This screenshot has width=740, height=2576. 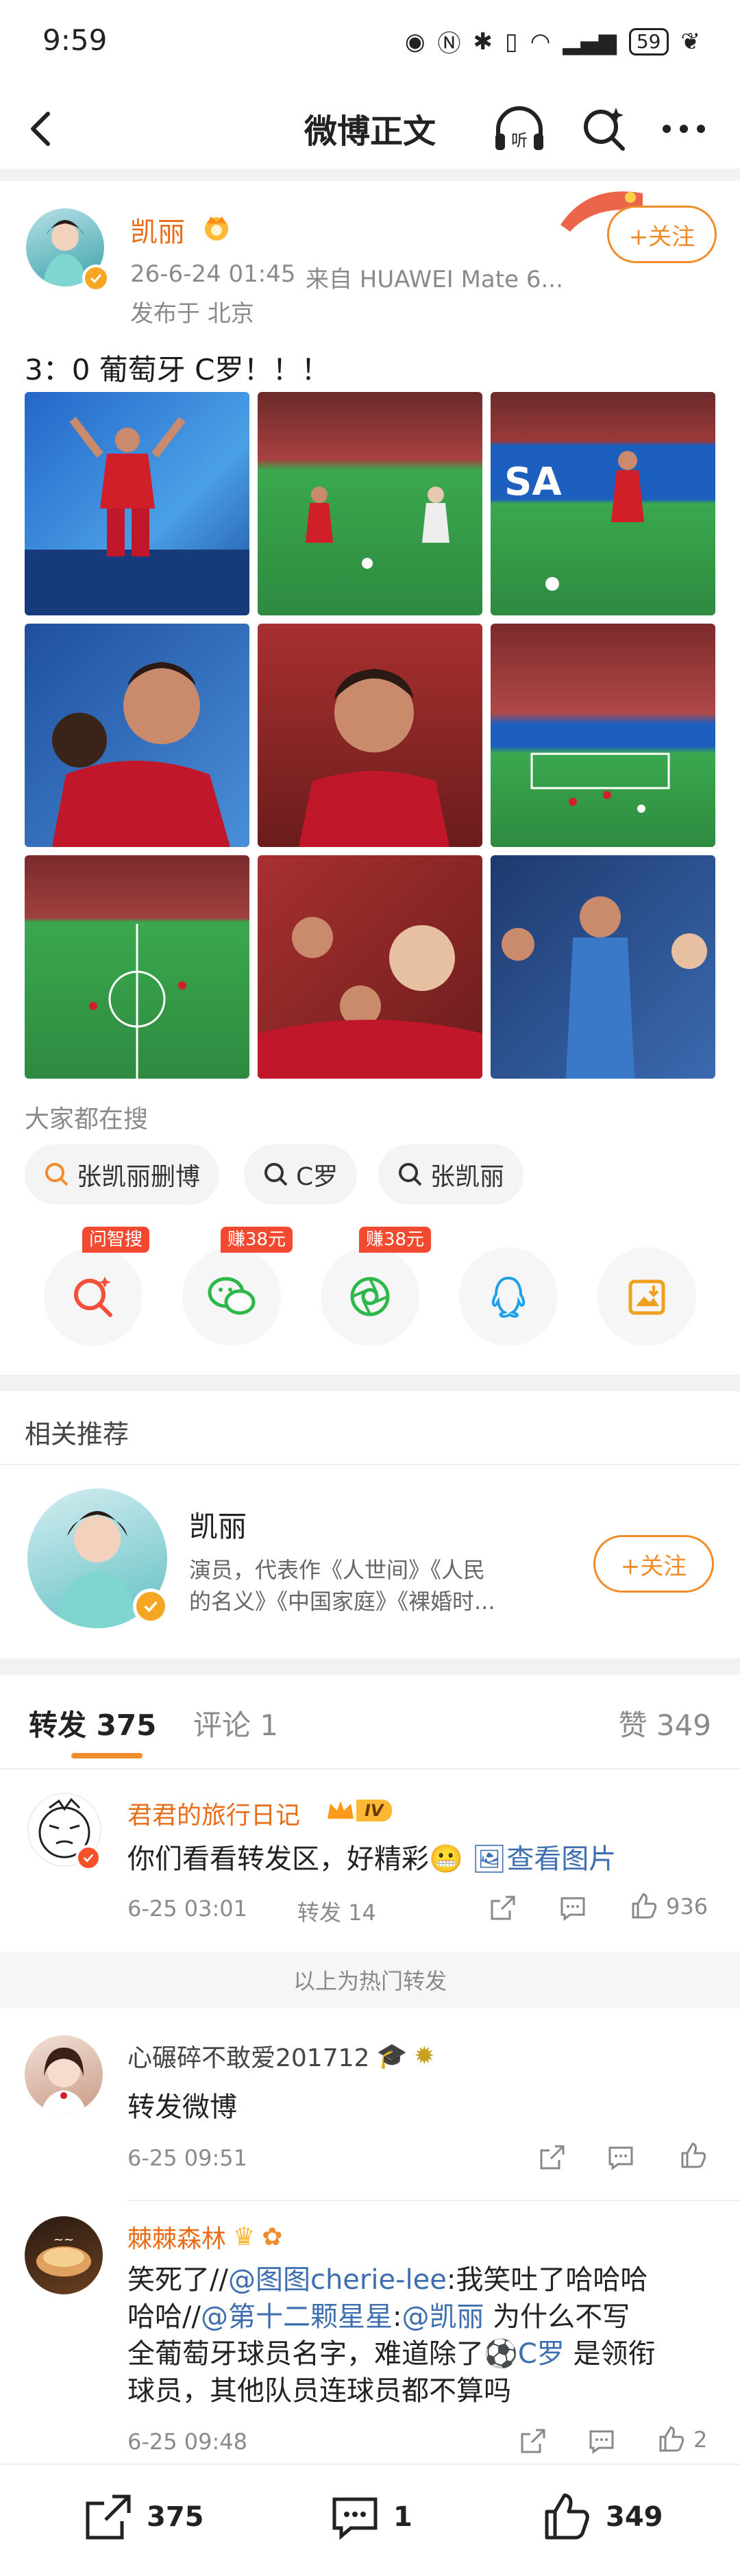 I want to click on active-tab-indicator, so click(x=107, y=1756).